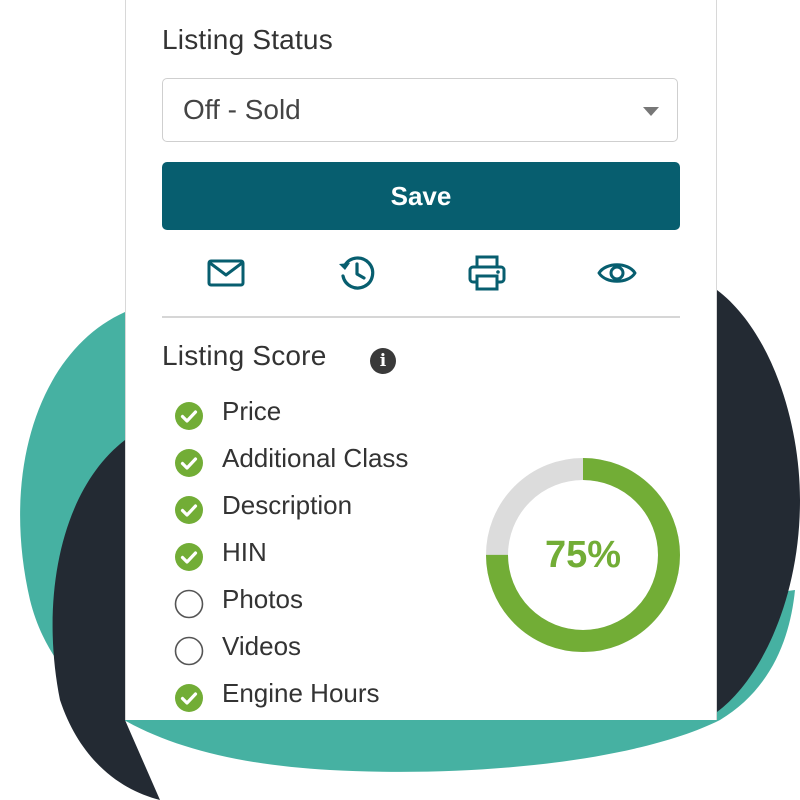 The image size is (800, 800). I want to click on preview-button, so click(617, 273).